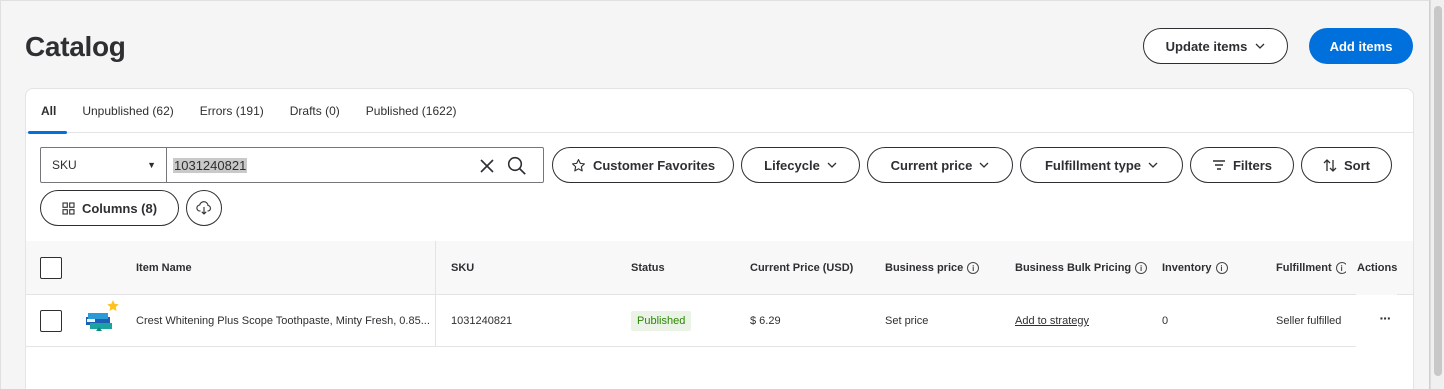  I want to click on header-label: Item Name, so click(164, 268).